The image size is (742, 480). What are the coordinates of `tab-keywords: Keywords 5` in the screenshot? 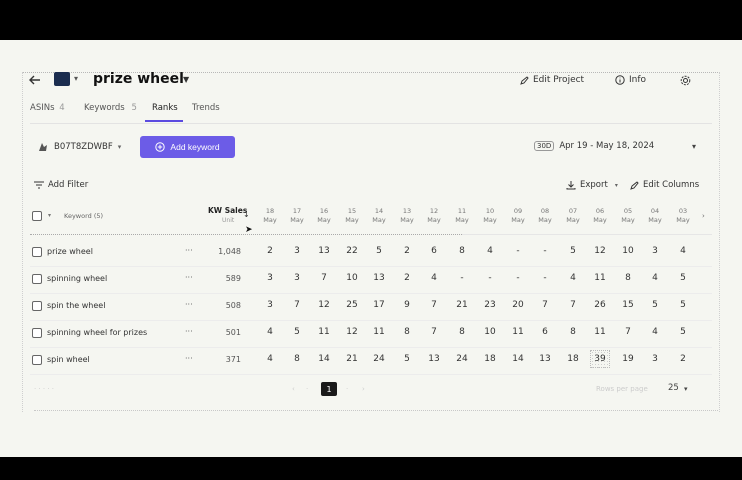 It's located at (110, 108).